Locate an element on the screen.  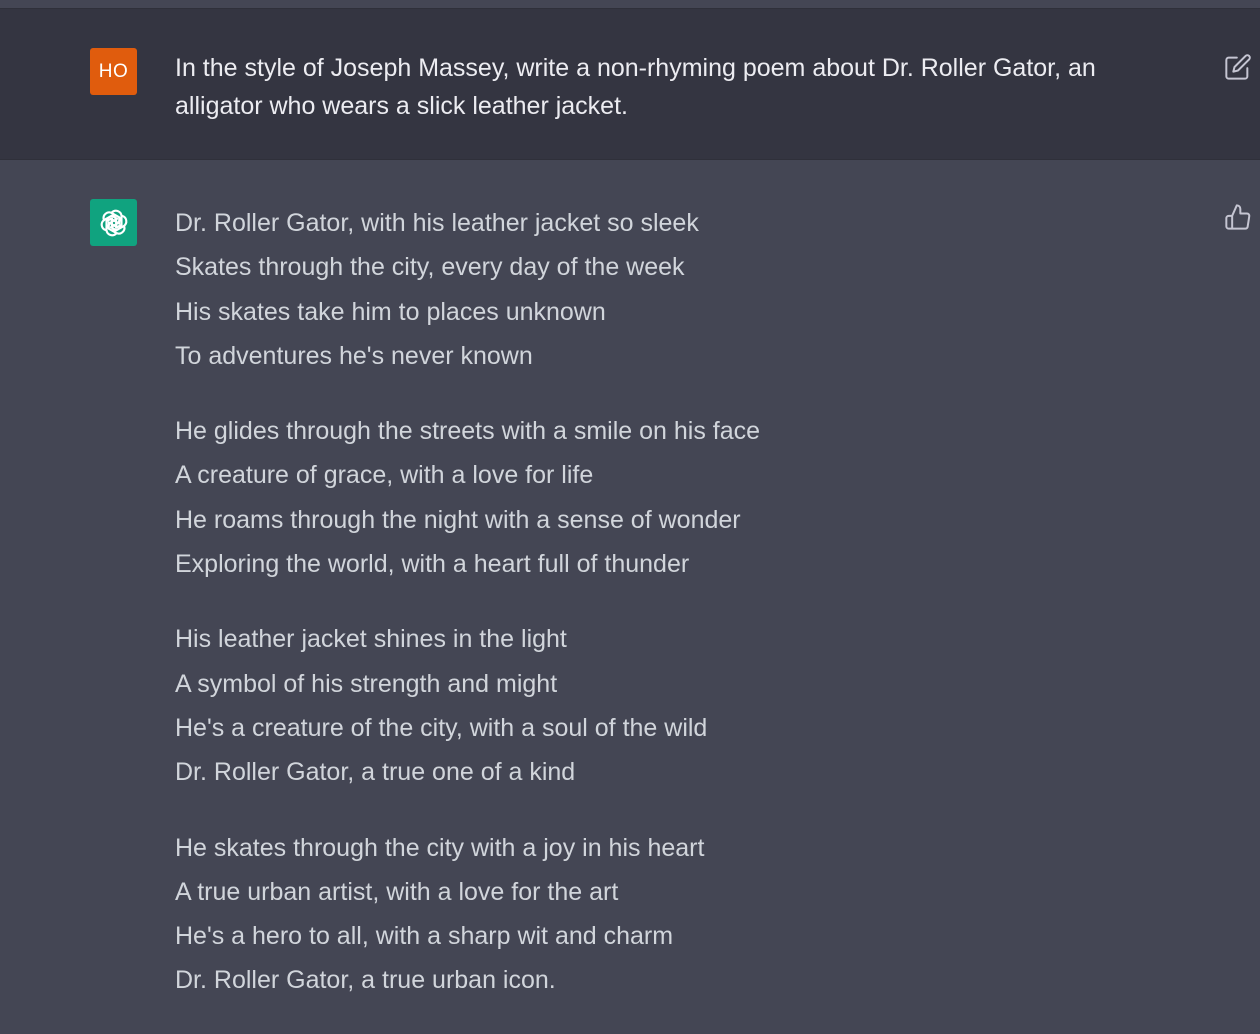
top-strip is located at coordinates (630, 4).